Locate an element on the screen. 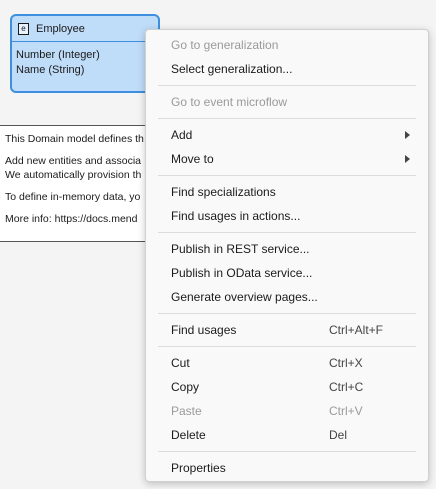 The height and width of the screenshot is (489, 436). menu-item-copy: Copy Ctrl+C is located at coordinates (287, 387).